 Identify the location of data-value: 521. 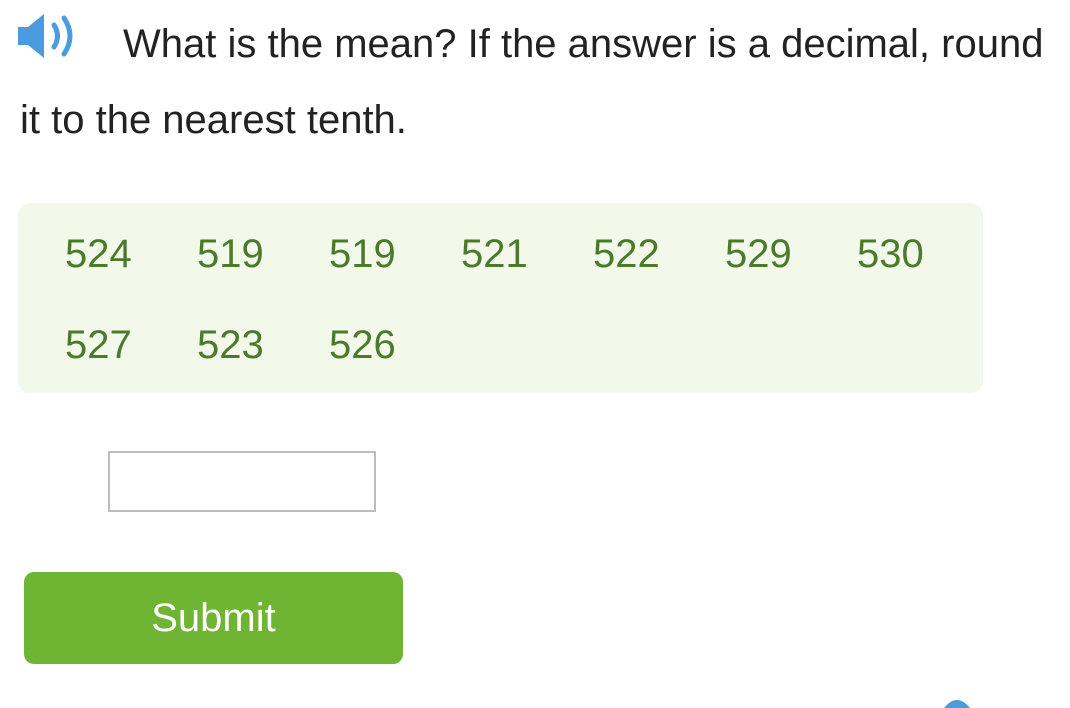
(494, 254).